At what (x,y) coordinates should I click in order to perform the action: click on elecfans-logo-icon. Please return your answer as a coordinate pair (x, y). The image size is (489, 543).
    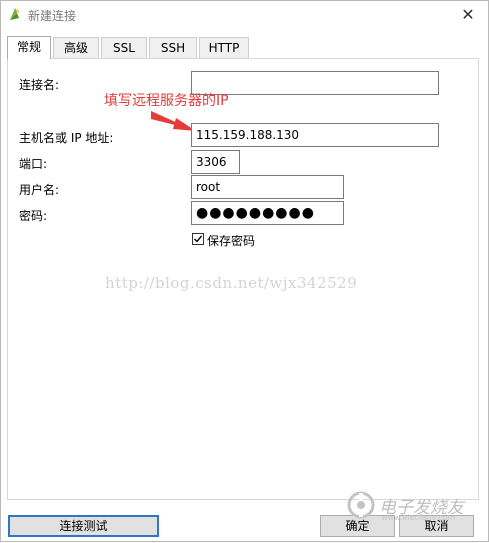
    Looking at the image, I should click on (361, 505).